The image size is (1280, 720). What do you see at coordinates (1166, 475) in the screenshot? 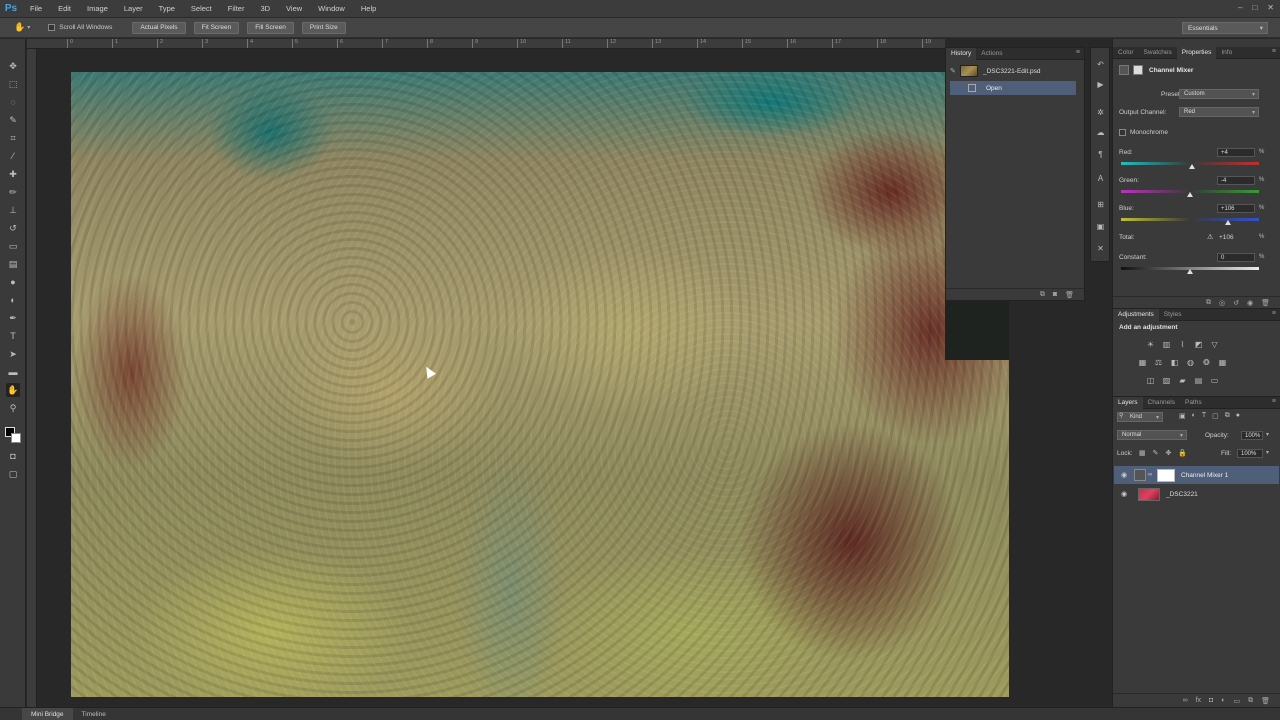
I see `layer-mask-thumbnail` at bounding box center [1166, 475].